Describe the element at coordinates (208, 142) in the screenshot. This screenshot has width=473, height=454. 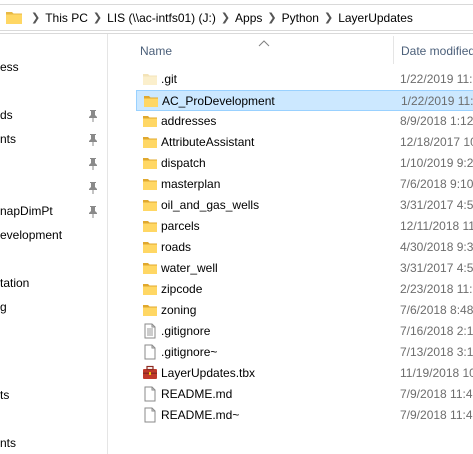
I see `file-name: AttributeAssistant` at that location.